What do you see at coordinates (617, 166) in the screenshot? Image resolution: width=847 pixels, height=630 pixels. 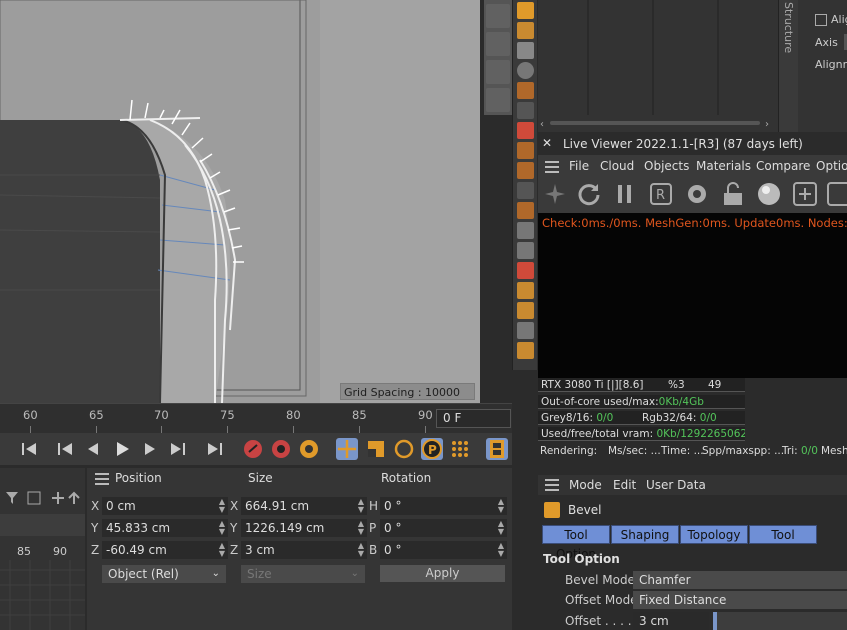 I see `menu-cloud: Cloud` at bounding box center [617, 166].